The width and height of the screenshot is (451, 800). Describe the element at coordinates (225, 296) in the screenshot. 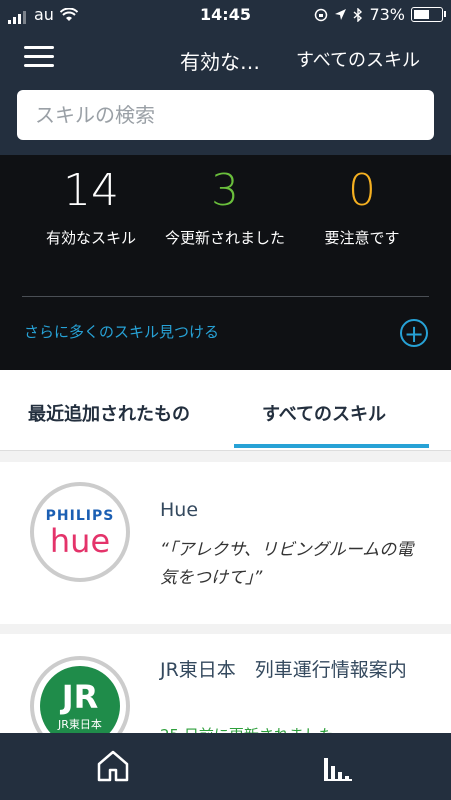

I see `divider` at that location.